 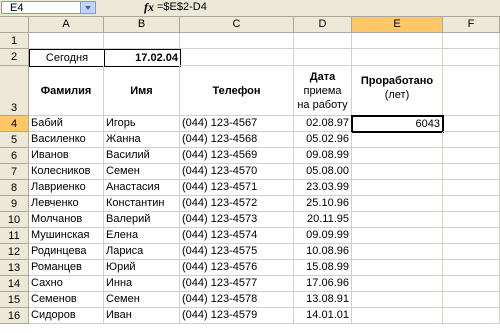 What do you see at coordinates (237, 172) in the screenshot?
I see `cell-c7: (044) 123-4570` at bounding box center [237, 172].